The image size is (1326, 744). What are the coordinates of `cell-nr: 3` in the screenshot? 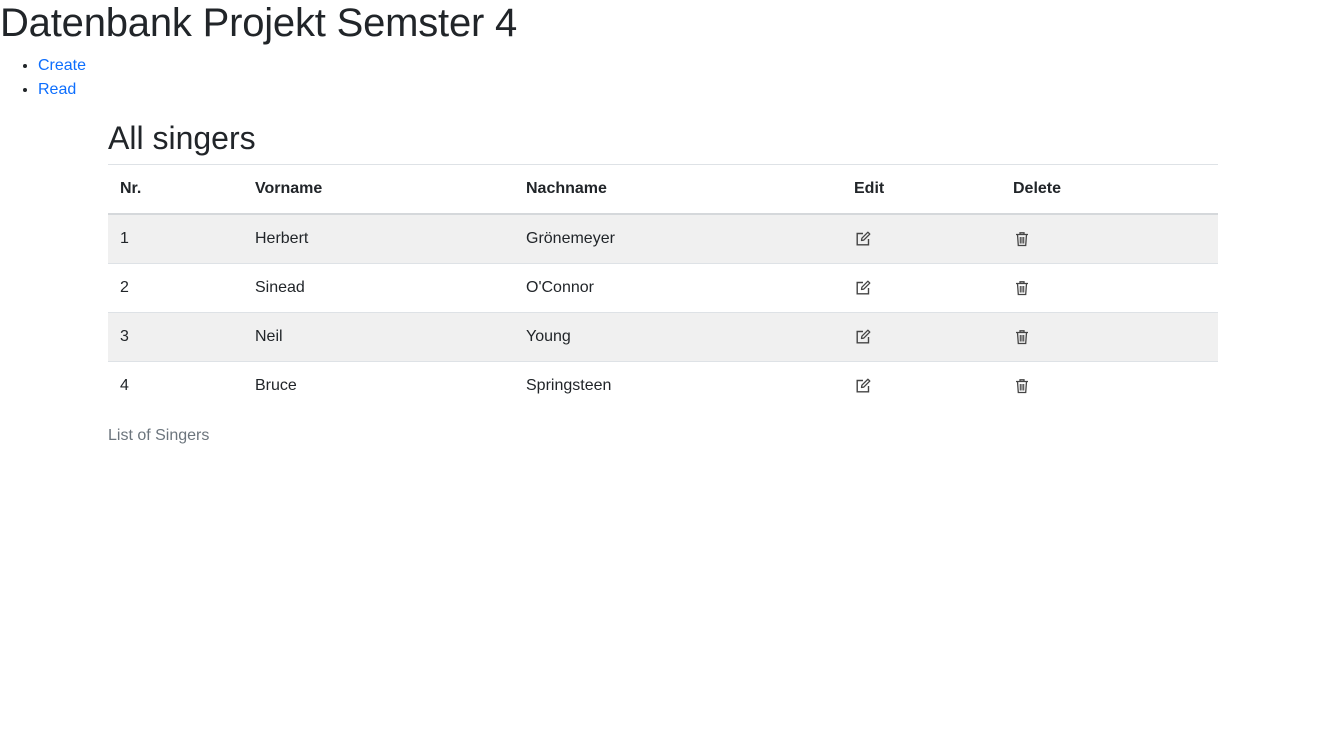 It's located at (175, 337).